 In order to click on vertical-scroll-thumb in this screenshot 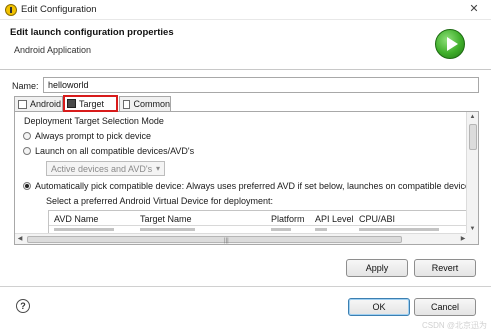, I will do `click(473, 137)`.